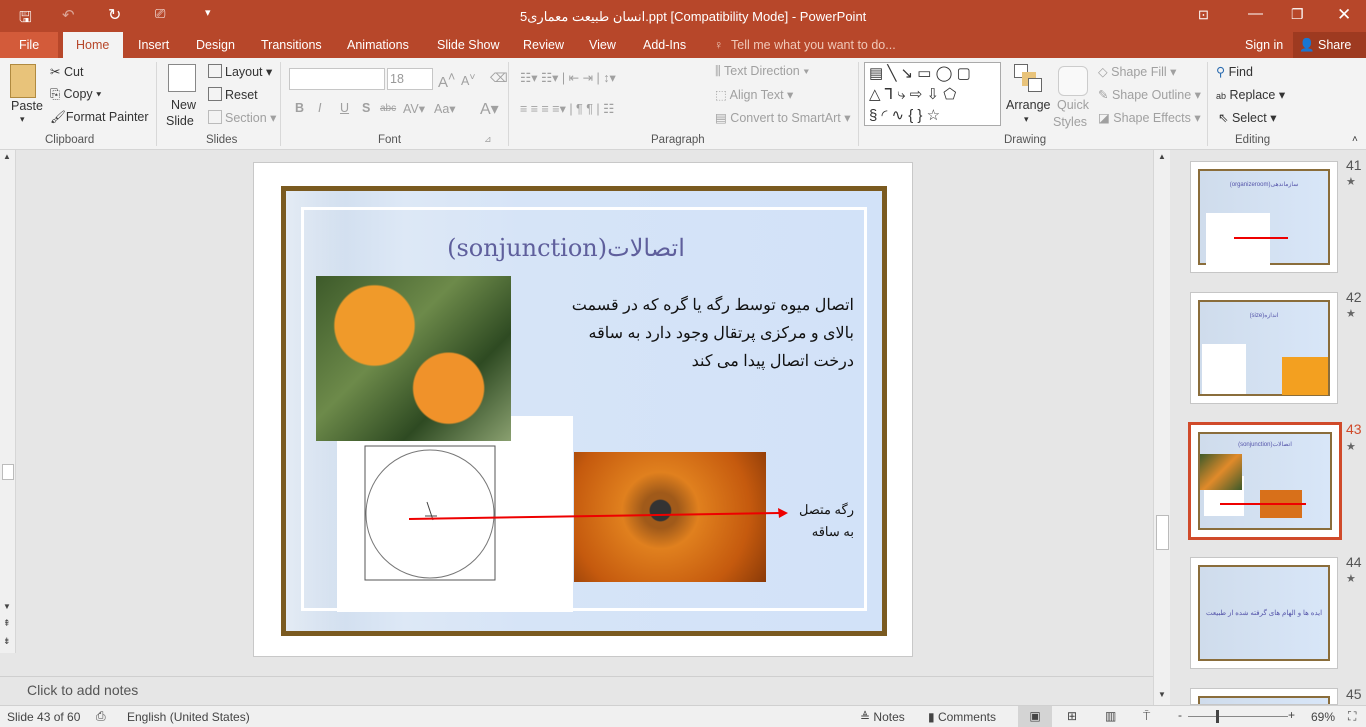 Image resolution: width=1366 pixels, height=727 pixels. I want to click on restore-icon: ❐, so click(1297, 14).